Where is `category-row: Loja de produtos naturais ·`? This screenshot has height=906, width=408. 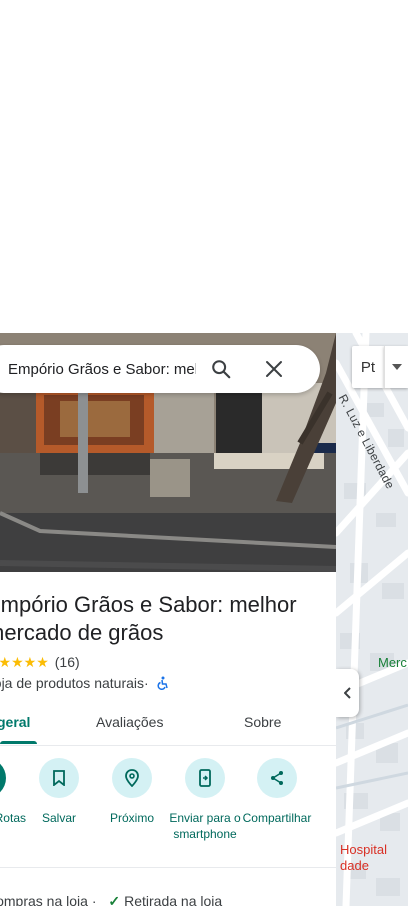
category-row: Loja de produtos naturais · is located at coordinates (84, 683).